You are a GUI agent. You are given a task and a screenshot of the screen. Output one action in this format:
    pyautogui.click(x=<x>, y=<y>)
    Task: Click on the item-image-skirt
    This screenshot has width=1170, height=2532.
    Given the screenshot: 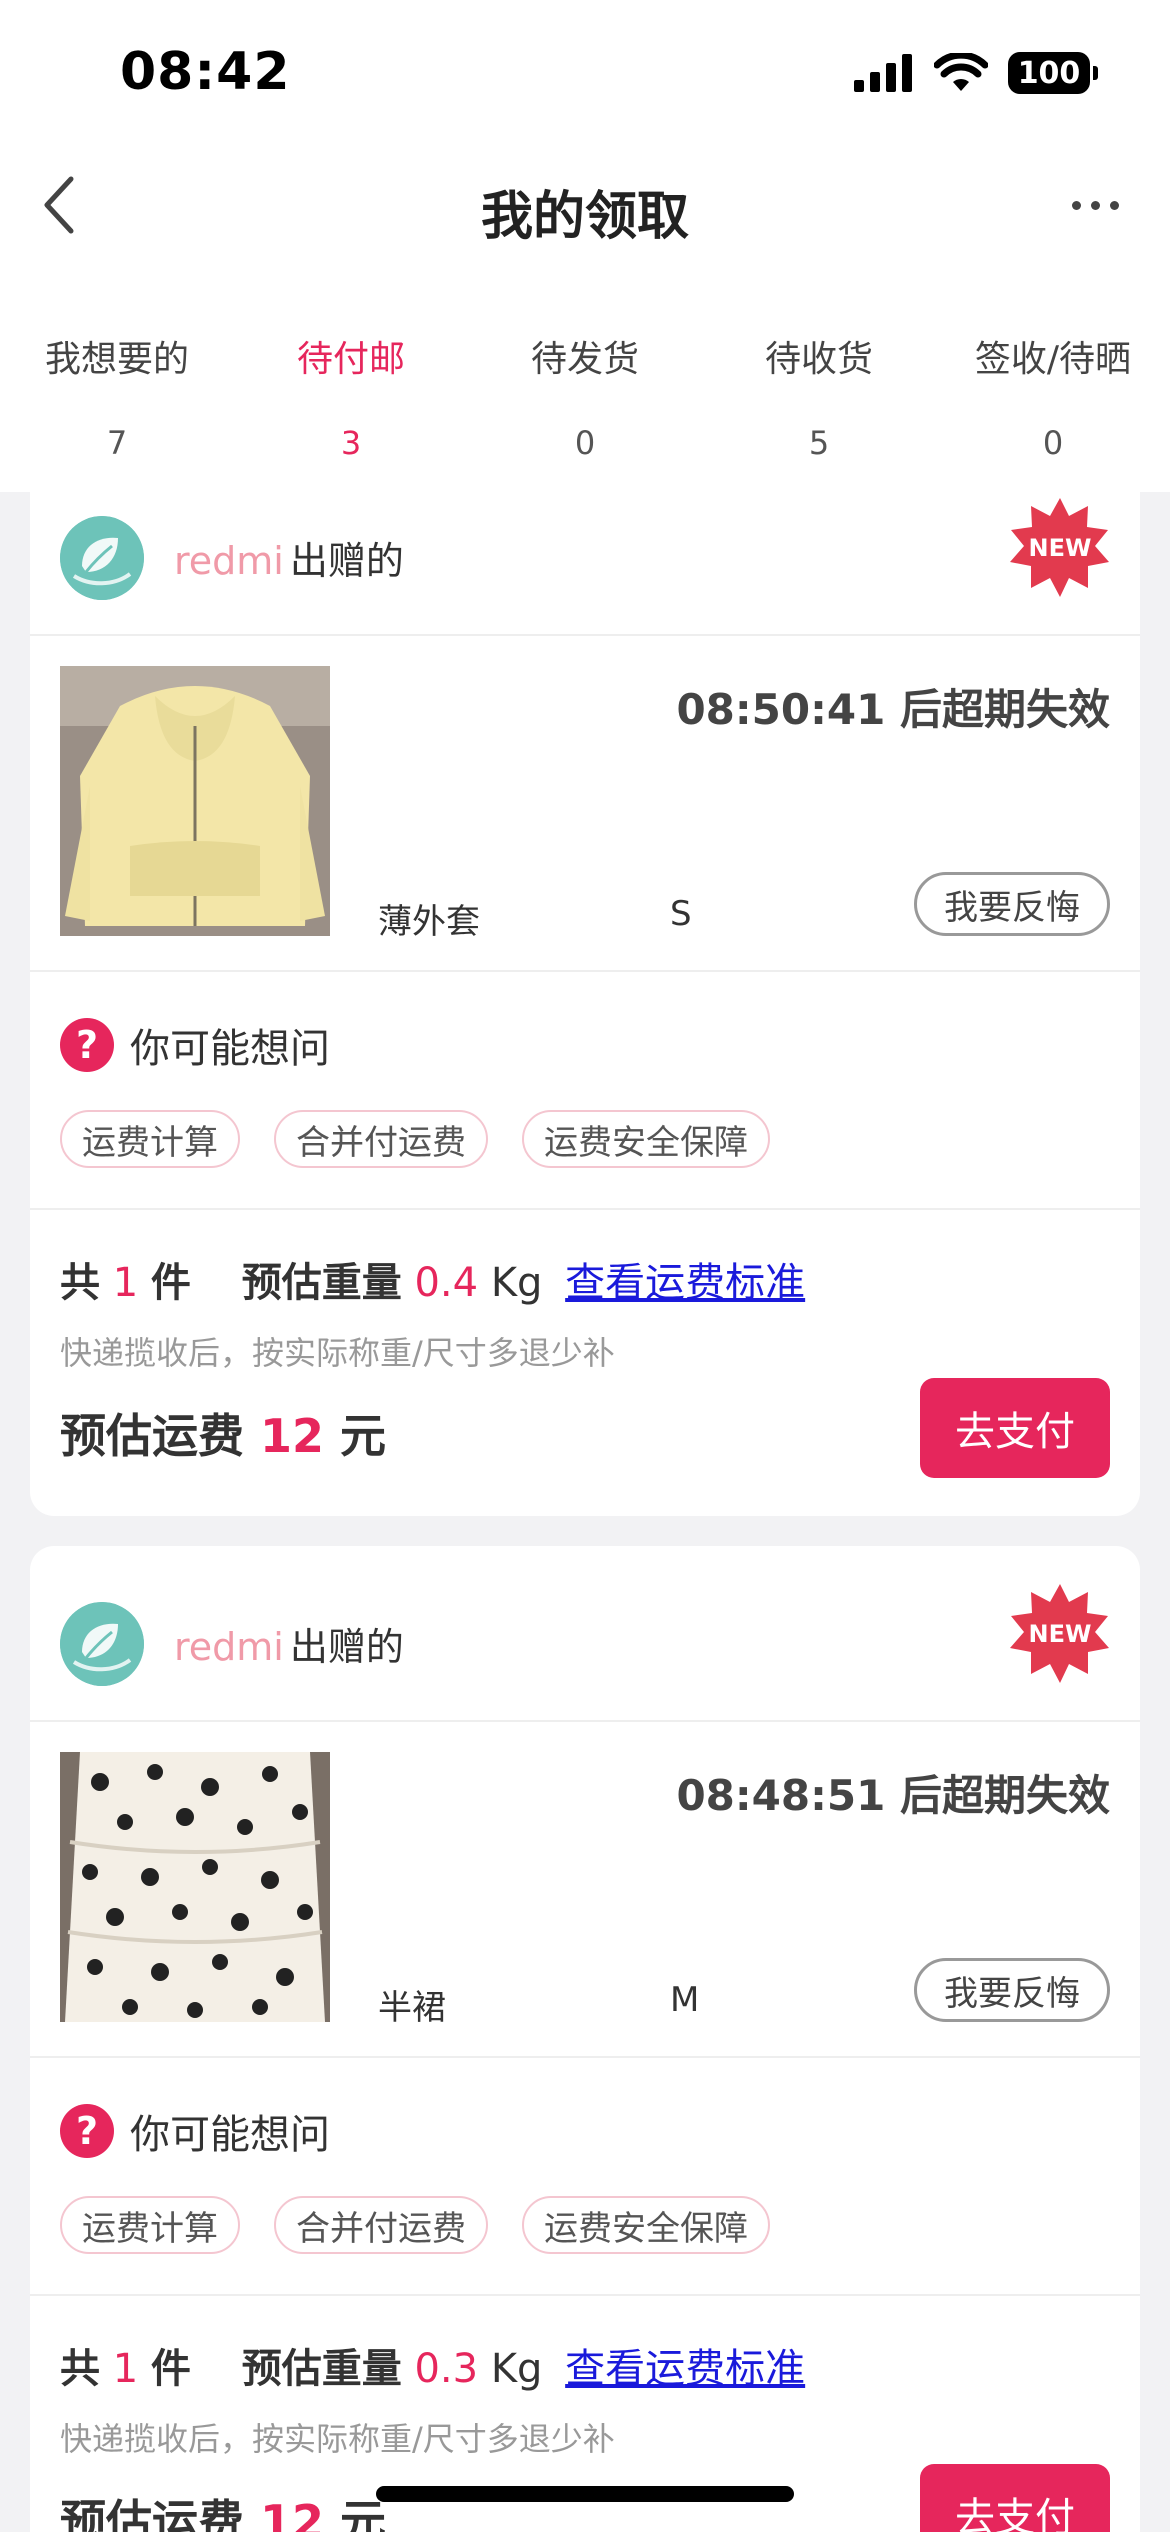 What is the action you would take?
    pyautogui.click(x=195, y=1887)
    